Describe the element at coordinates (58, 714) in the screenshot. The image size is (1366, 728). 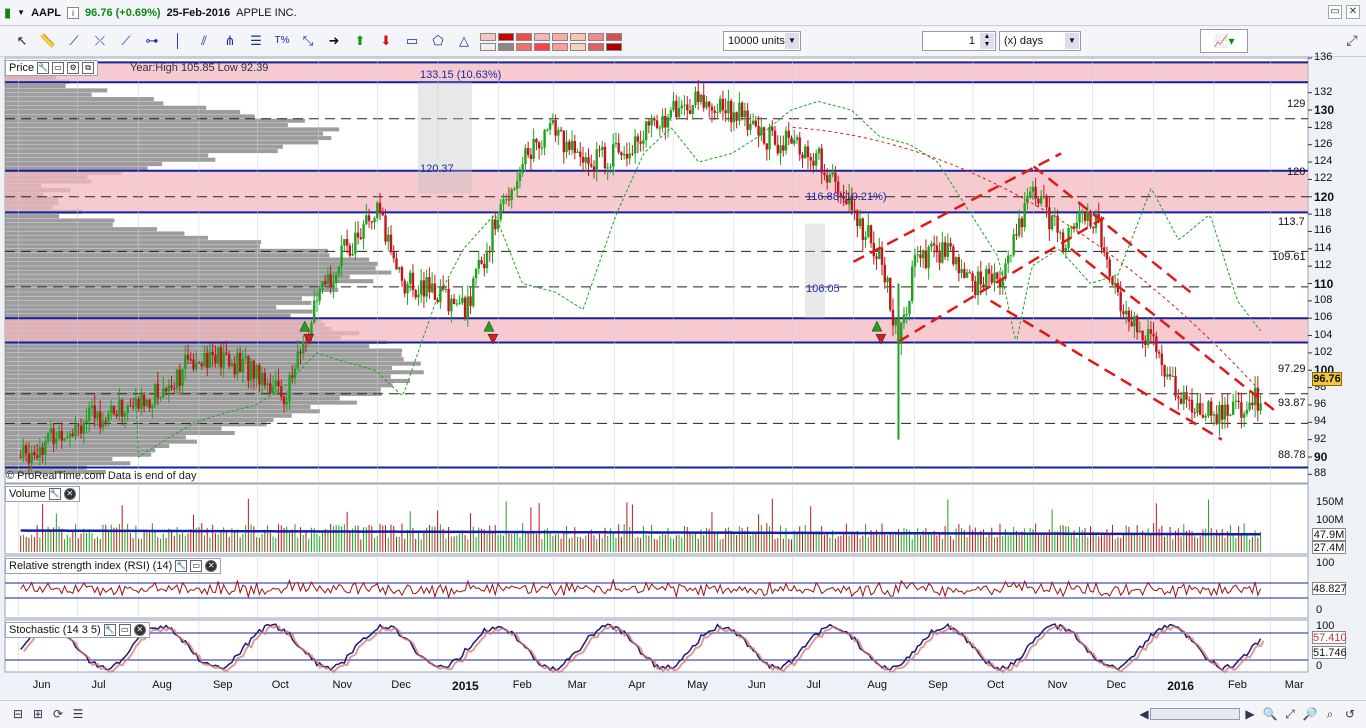
I see `refresh-icon: ⟳` at that location.